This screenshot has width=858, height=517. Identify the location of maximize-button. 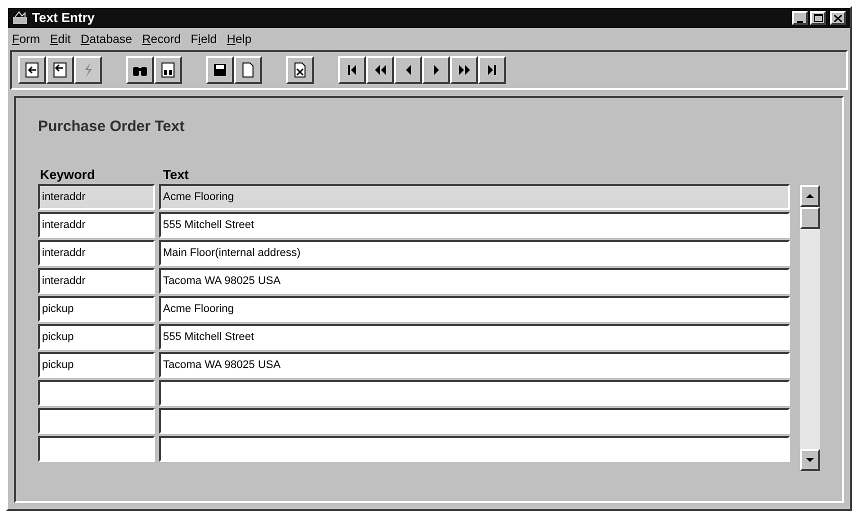
(818, 18).